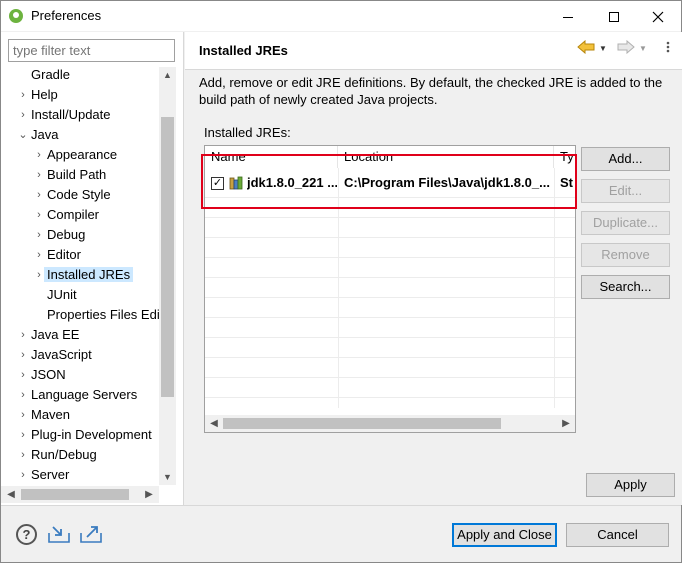 This screenshot has width=682, height=563. What do you see at coordinates (66, 15) in the screenshot?
I see `window-title: Preferences` at bounding box center [66, 15].